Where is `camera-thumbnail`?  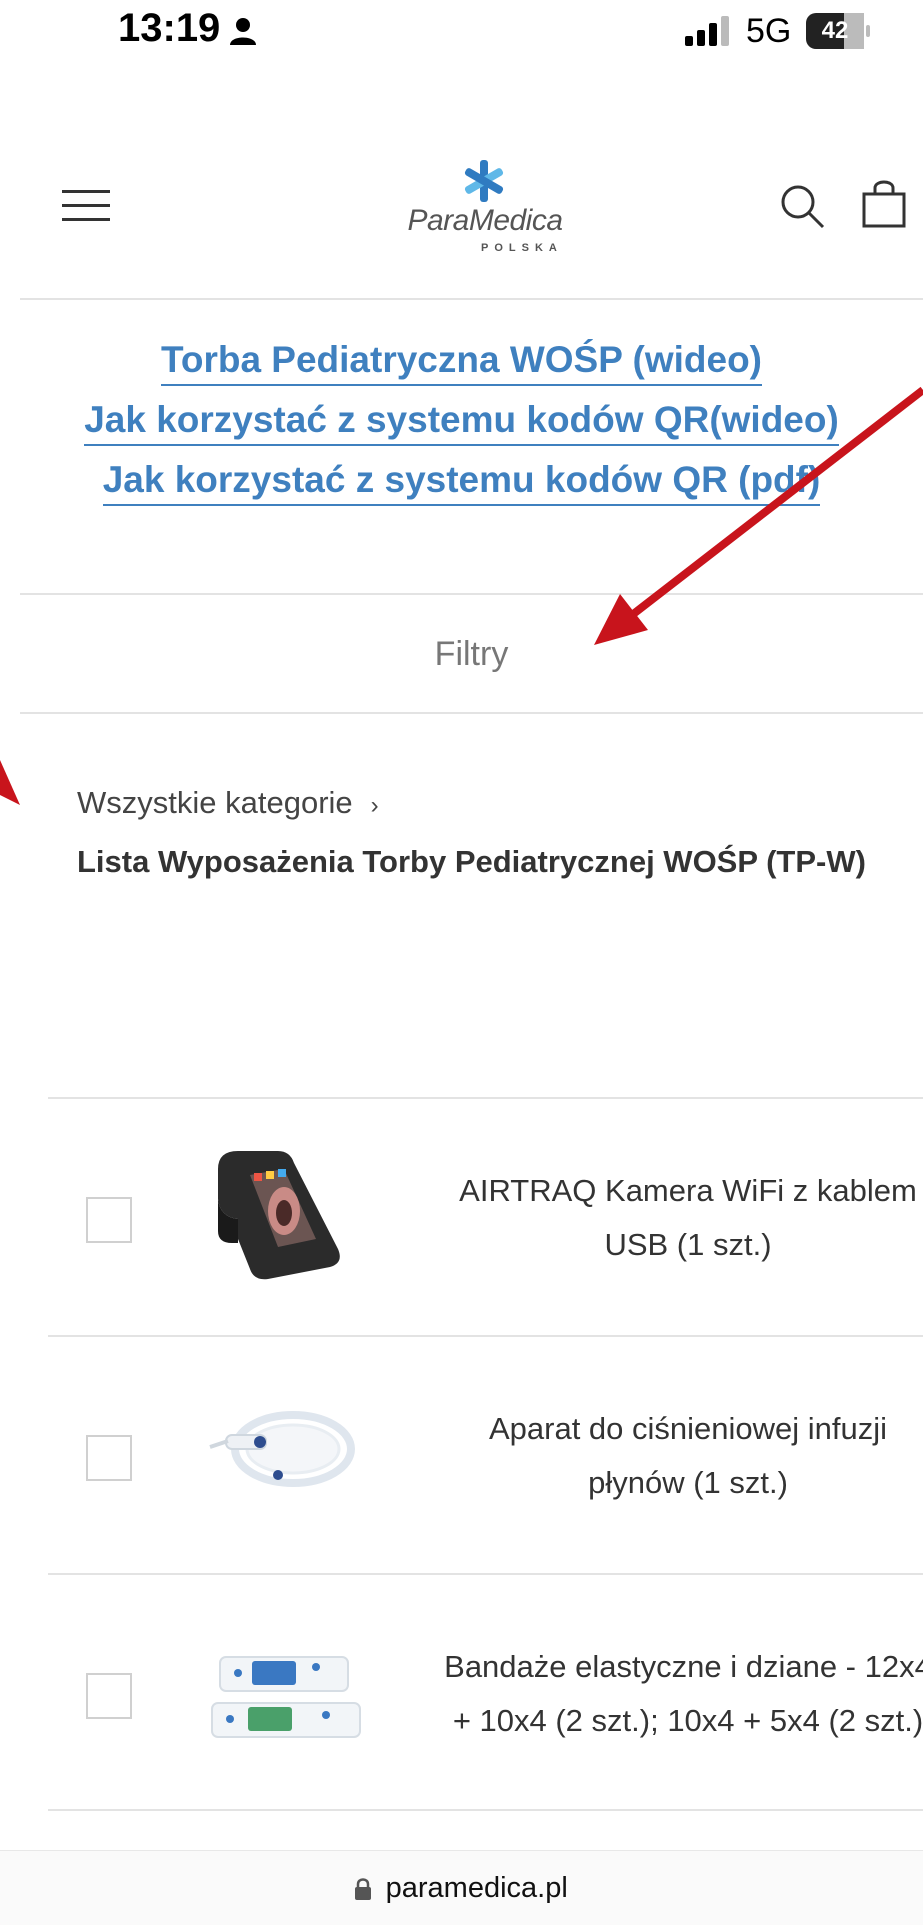
camera-thumbnail is located at coordinates (279, 1215).